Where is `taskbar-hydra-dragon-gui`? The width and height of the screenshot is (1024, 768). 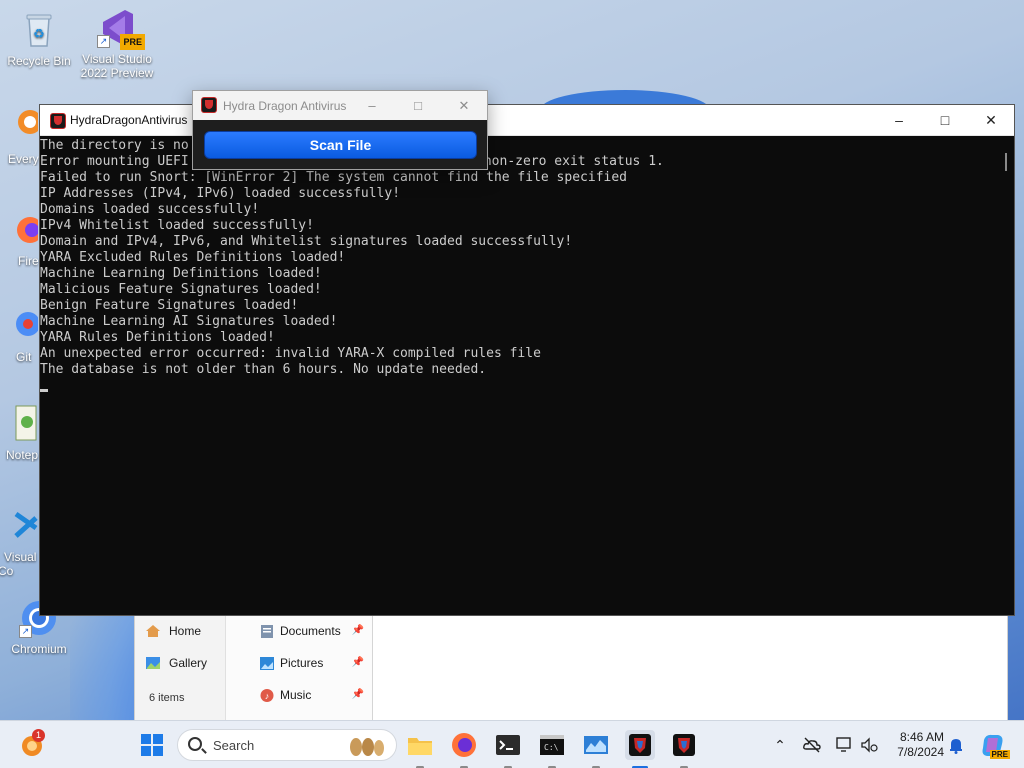
taskbar-hydra-dragon-gui is located at coordinates (684, 745).